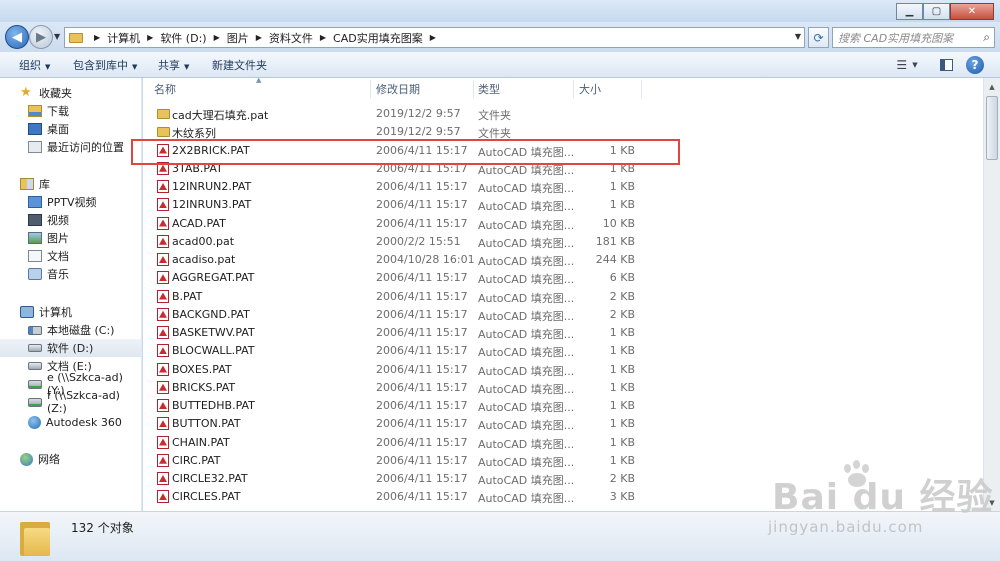 The height and width of the screenshot is (561, 1000). What do you see at coordinates (563, 114) in the screenshot?
I see `file-row: cad大理石填充.pat 2019/12/2 9:57 文件夹` at bounding box center [563, 114].